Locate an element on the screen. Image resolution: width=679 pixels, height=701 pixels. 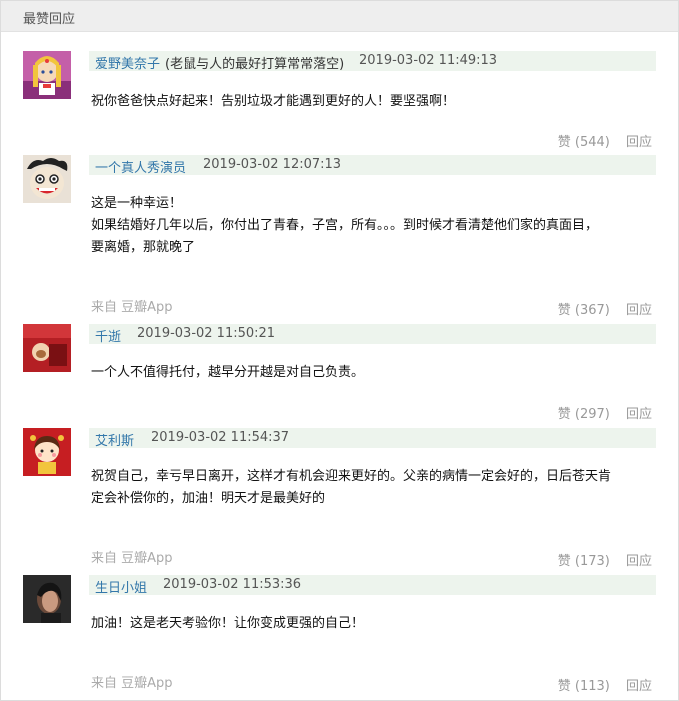
section-title: 最赞回应 is located at coordinates (49, 19).